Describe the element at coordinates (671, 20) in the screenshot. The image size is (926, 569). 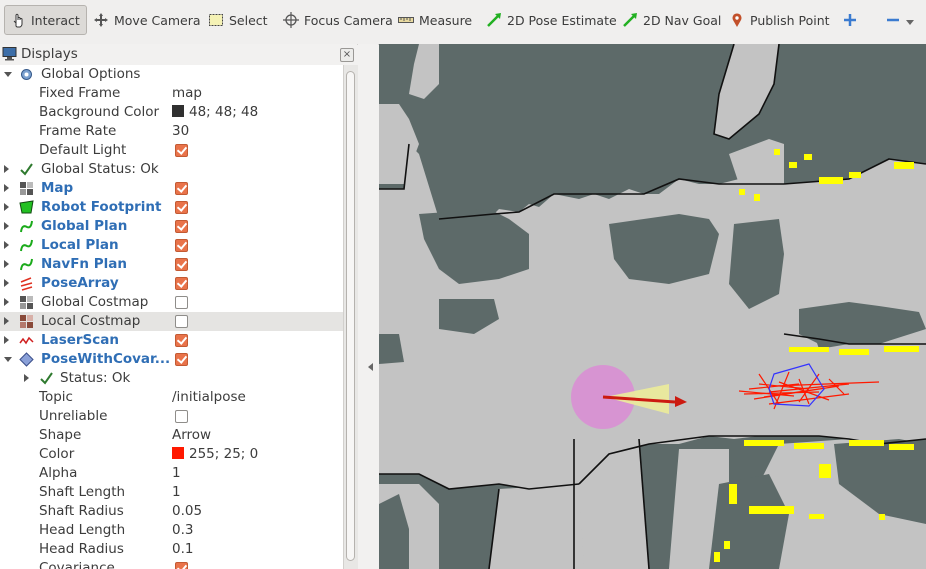
I see `nav-goal-tool-button: 2D Nav Goal` at that location.